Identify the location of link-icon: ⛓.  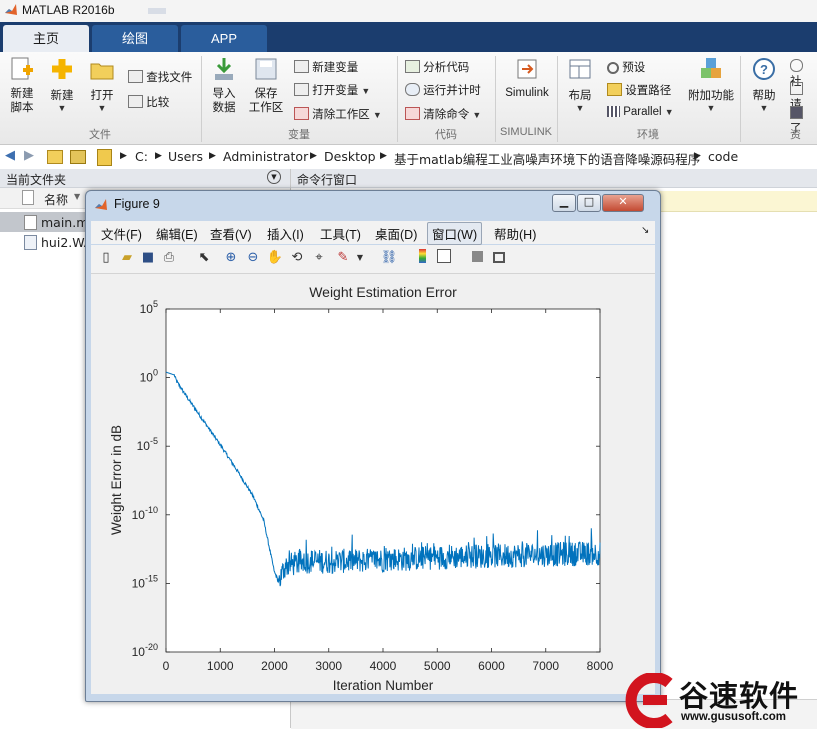
(389, 258).